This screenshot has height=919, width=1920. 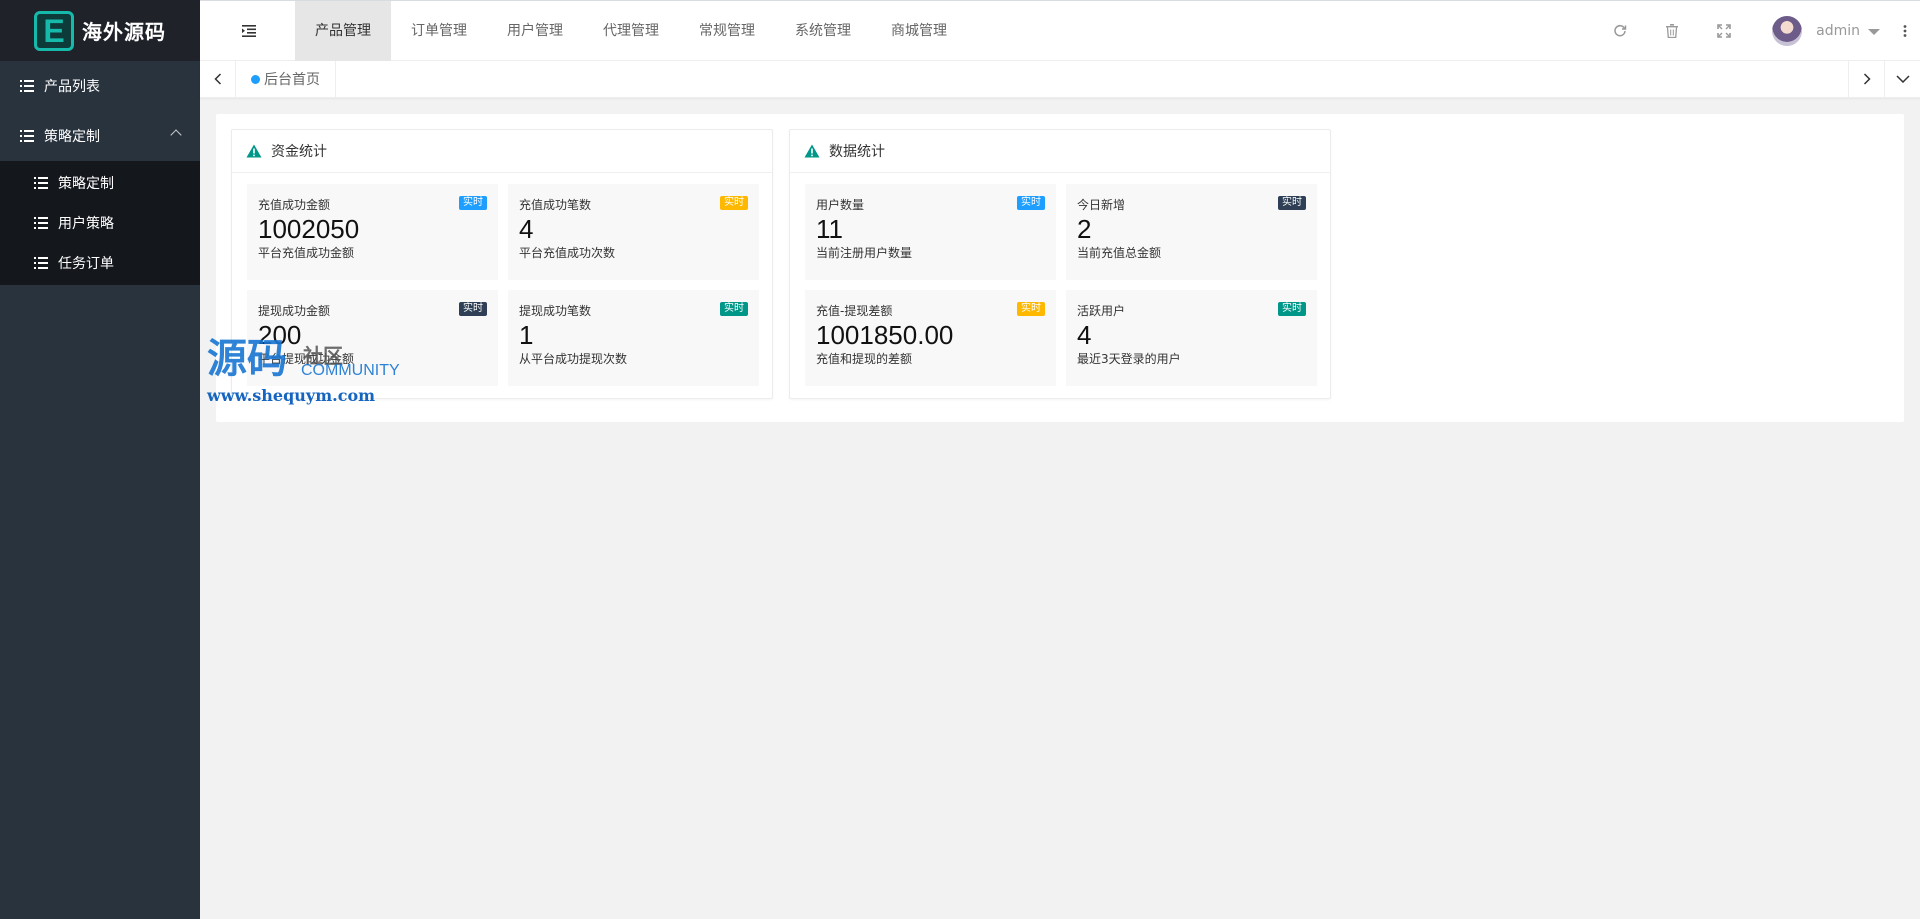 I want to click on nav-system-management: 系统管理, so click(x=823, y=31).